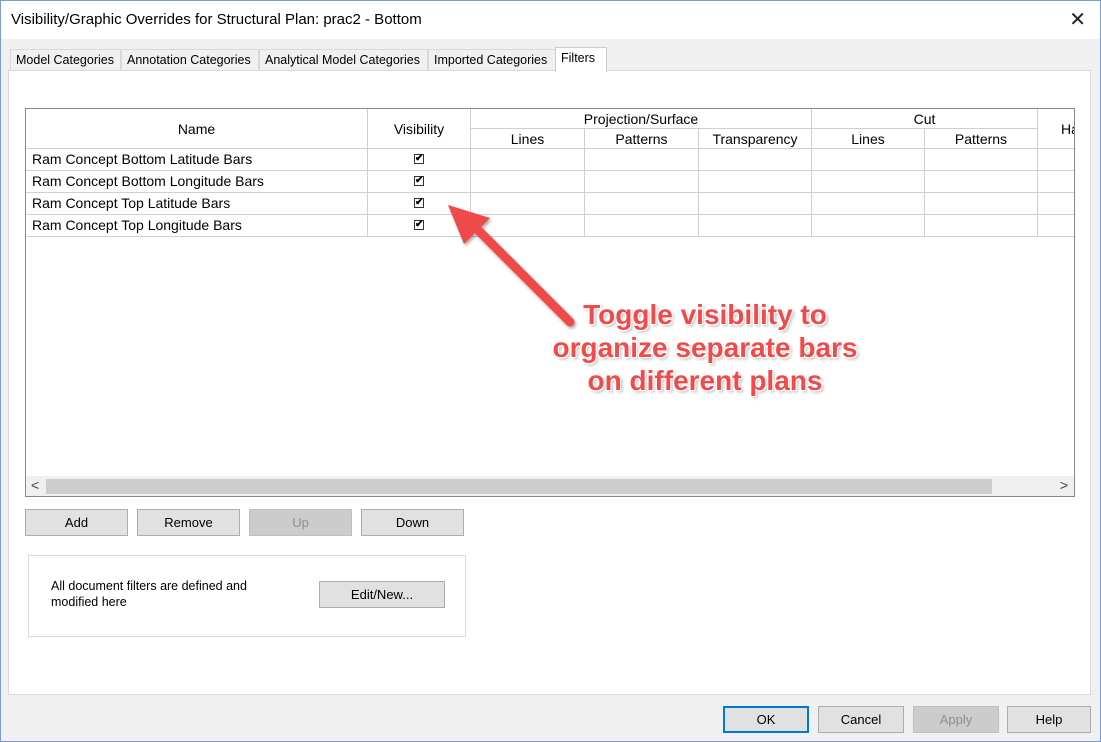 This screenshot has width=1101, height=742. I want to click on annotation-line-2: organize separate bars, so click(705, 347).